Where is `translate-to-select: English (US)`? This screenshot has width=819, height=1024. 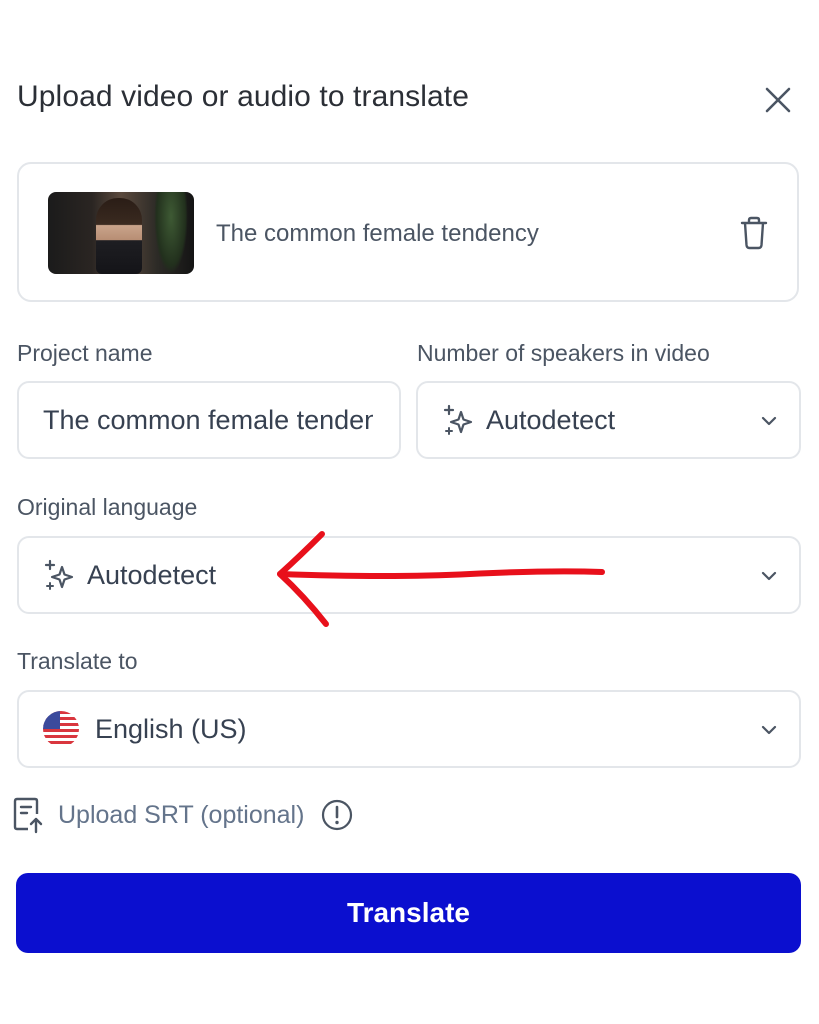
translate-to-select: English (US) is located at coordinates (409, 729).